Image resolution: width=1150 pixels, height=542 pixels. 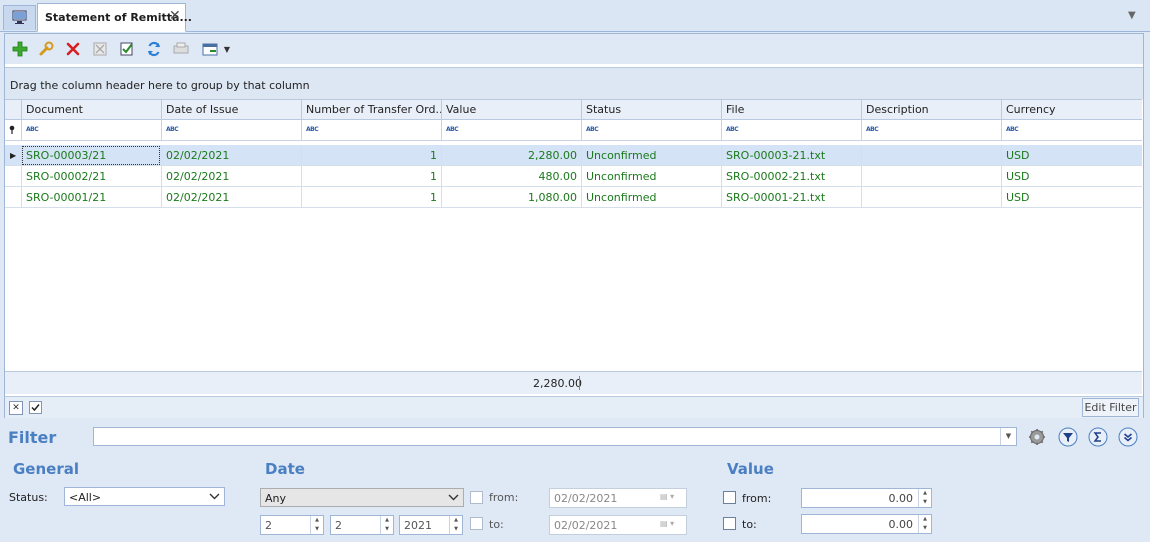 I want to click on column-header-date: Date of Issue, so click(x=231, y=110).